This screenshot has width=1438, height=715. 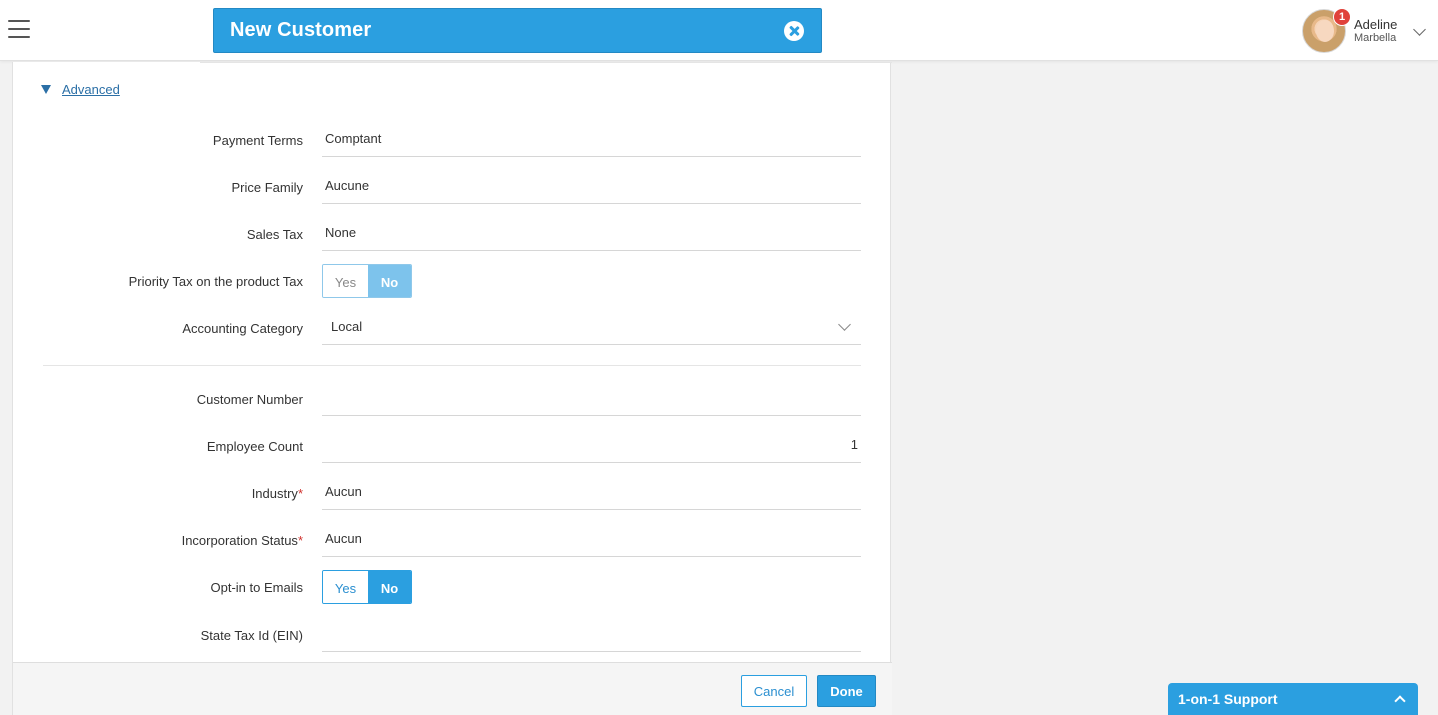 I want to click on field-label: Opt-in to Emails, so click(x=256, y=587).